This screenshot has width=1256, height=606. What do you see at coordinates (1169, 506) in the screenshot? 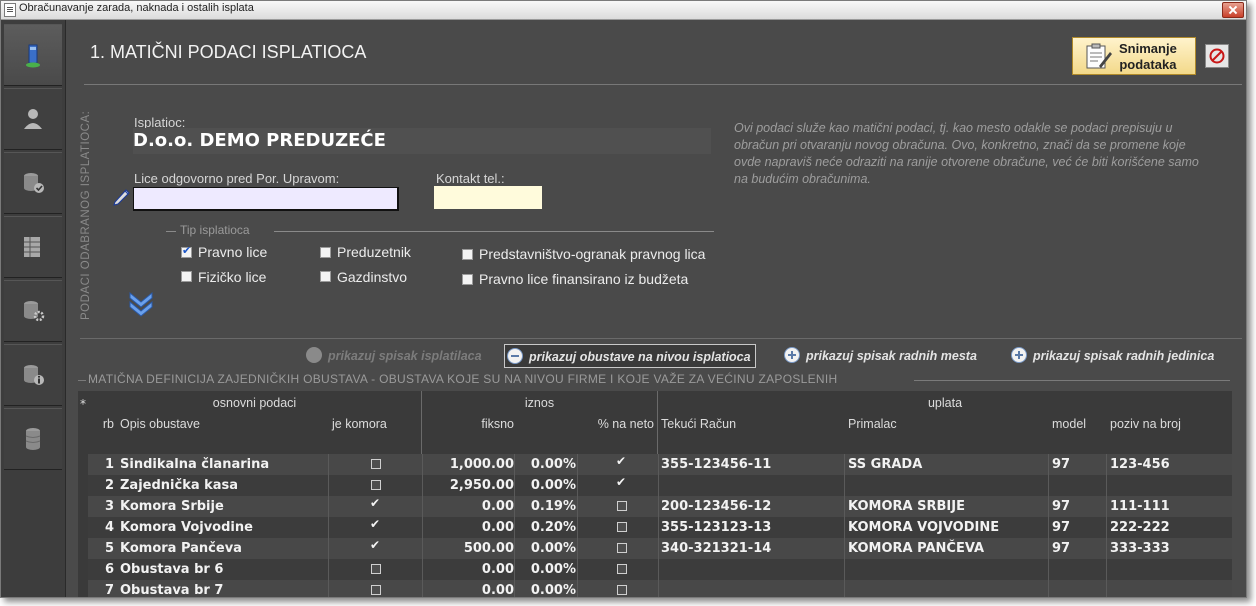
I see `cell-poziv: 111-111` at bounding box center [1169, 506].